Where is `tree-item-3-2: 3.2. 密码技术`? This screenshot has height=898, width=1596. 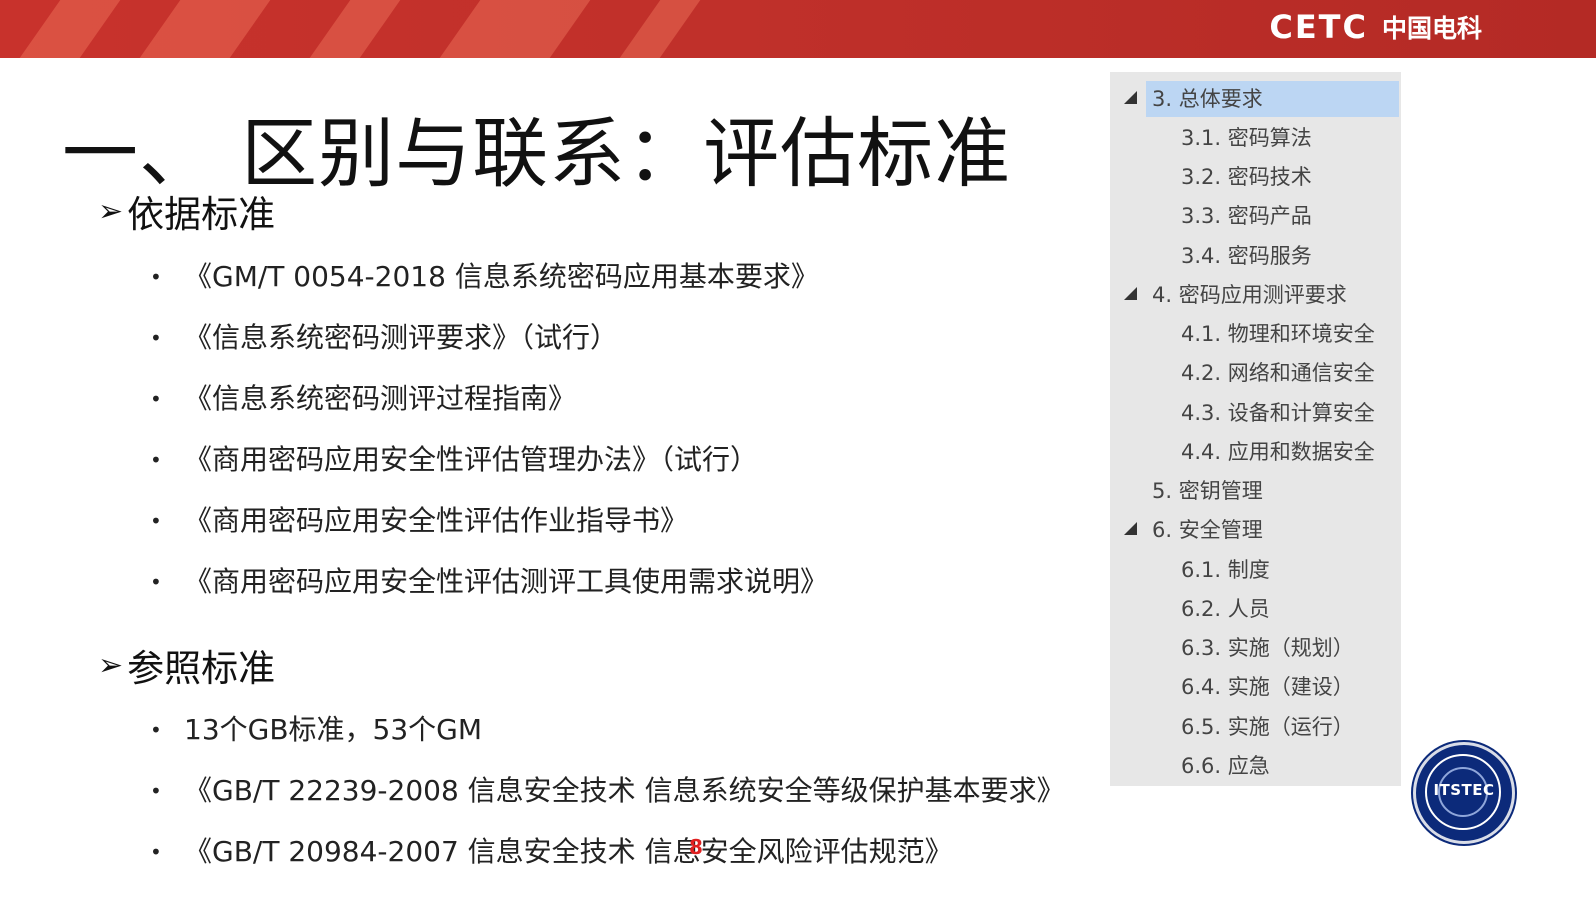
tree-item-3-2: 3.2. 密码技术 is located at coordinates (1255, 177).